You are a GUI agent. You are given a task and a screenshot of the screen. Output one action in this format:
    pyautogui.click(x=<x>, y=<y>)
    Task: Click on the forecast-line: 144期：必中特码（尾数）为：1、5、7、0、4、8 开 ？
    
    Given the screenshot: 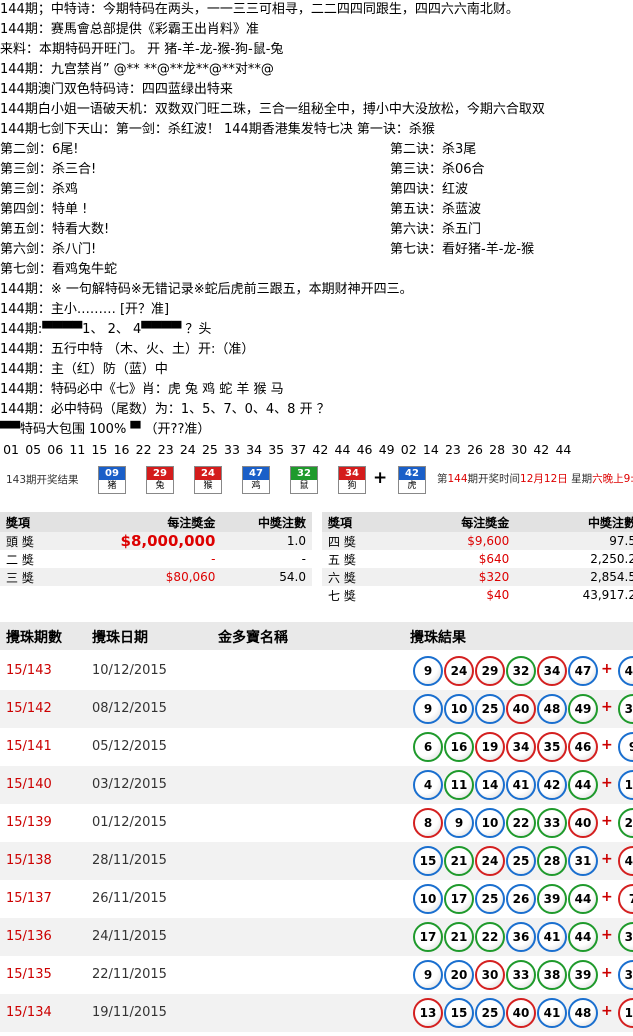 What is the action you would take?
    pyautogui.click(x=165, y=409)
    